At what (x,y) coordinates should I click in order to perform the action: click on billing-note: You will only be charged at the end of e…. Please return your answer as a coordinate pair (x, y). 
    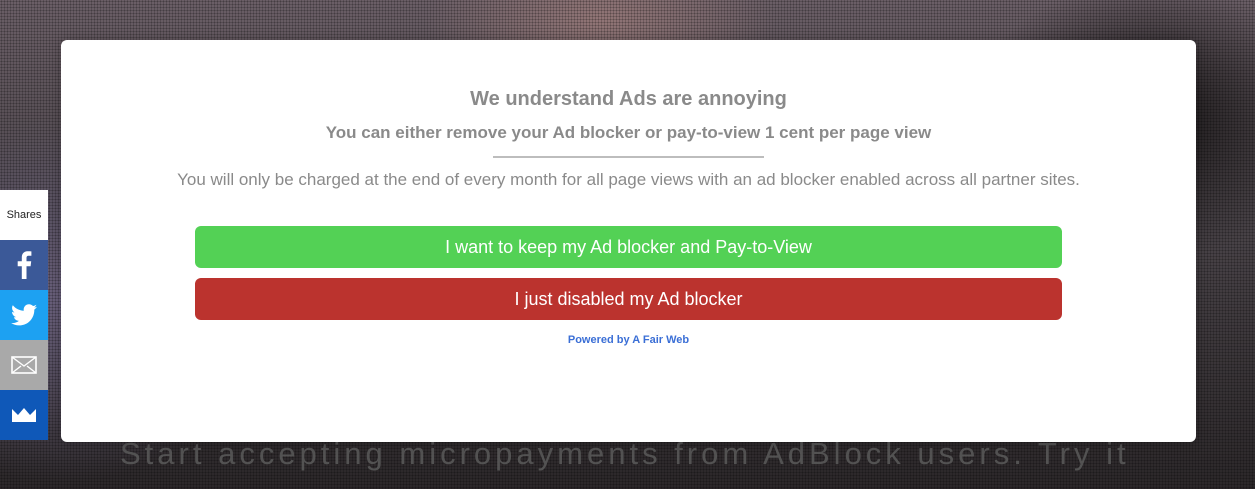
    Looking at the image, I should click on (628, 179).